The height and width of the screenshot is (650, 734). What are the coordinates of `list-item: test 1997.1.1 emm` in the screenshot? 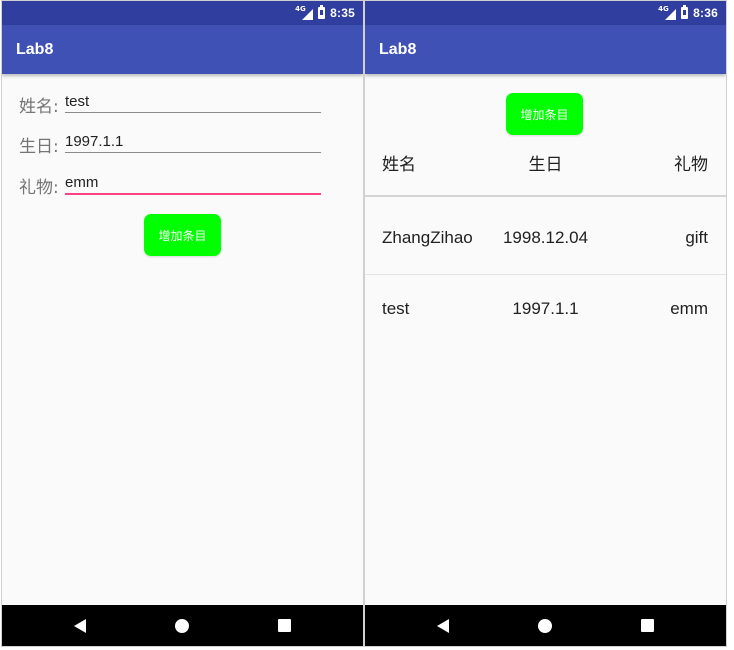 It's located at (545, 309).